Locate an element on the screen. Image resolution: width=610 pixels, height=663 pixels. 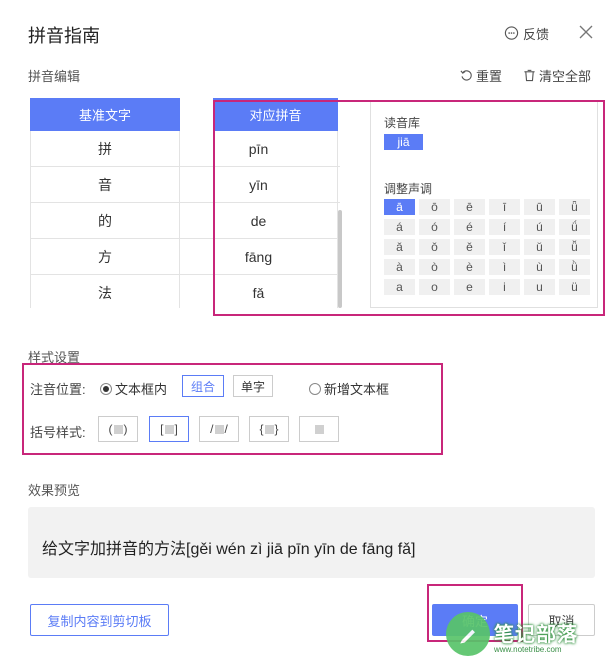
watermark-text: 笔记部落 is located at coordinates (536, 635).